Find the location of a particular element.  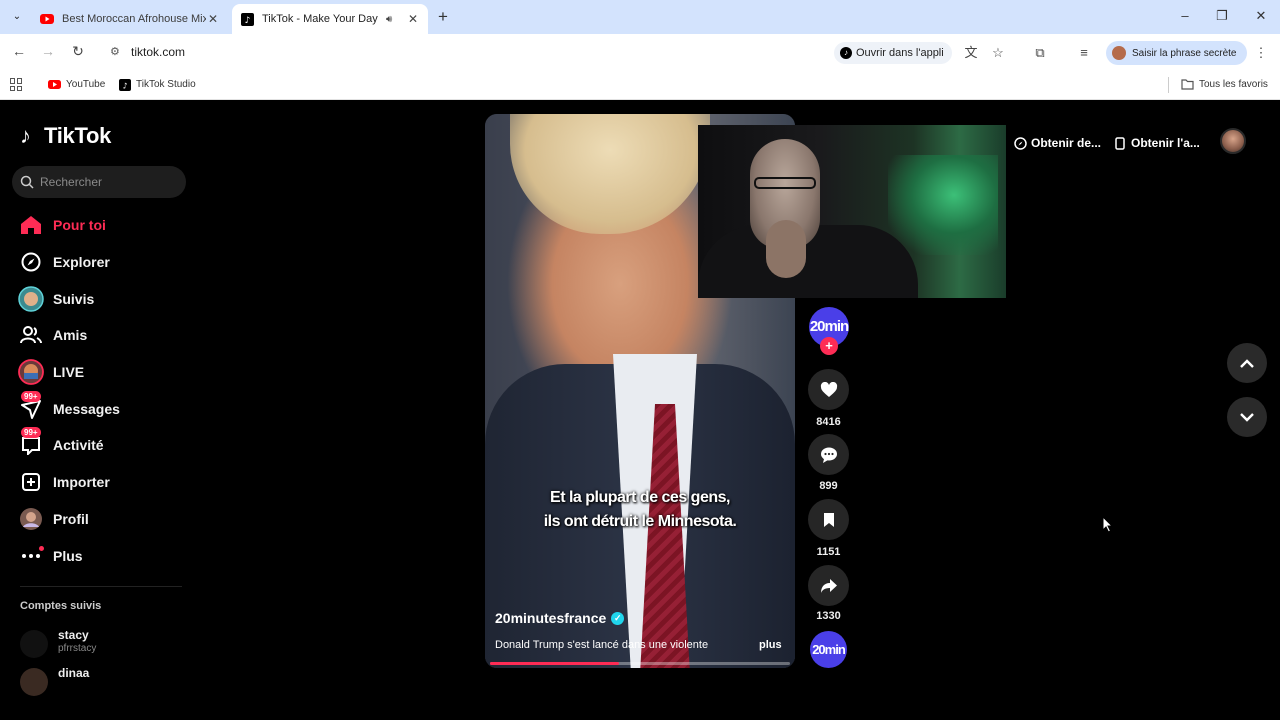

all-bookmarks-label: Tous les favoris is located at coordinates (1233, 84).